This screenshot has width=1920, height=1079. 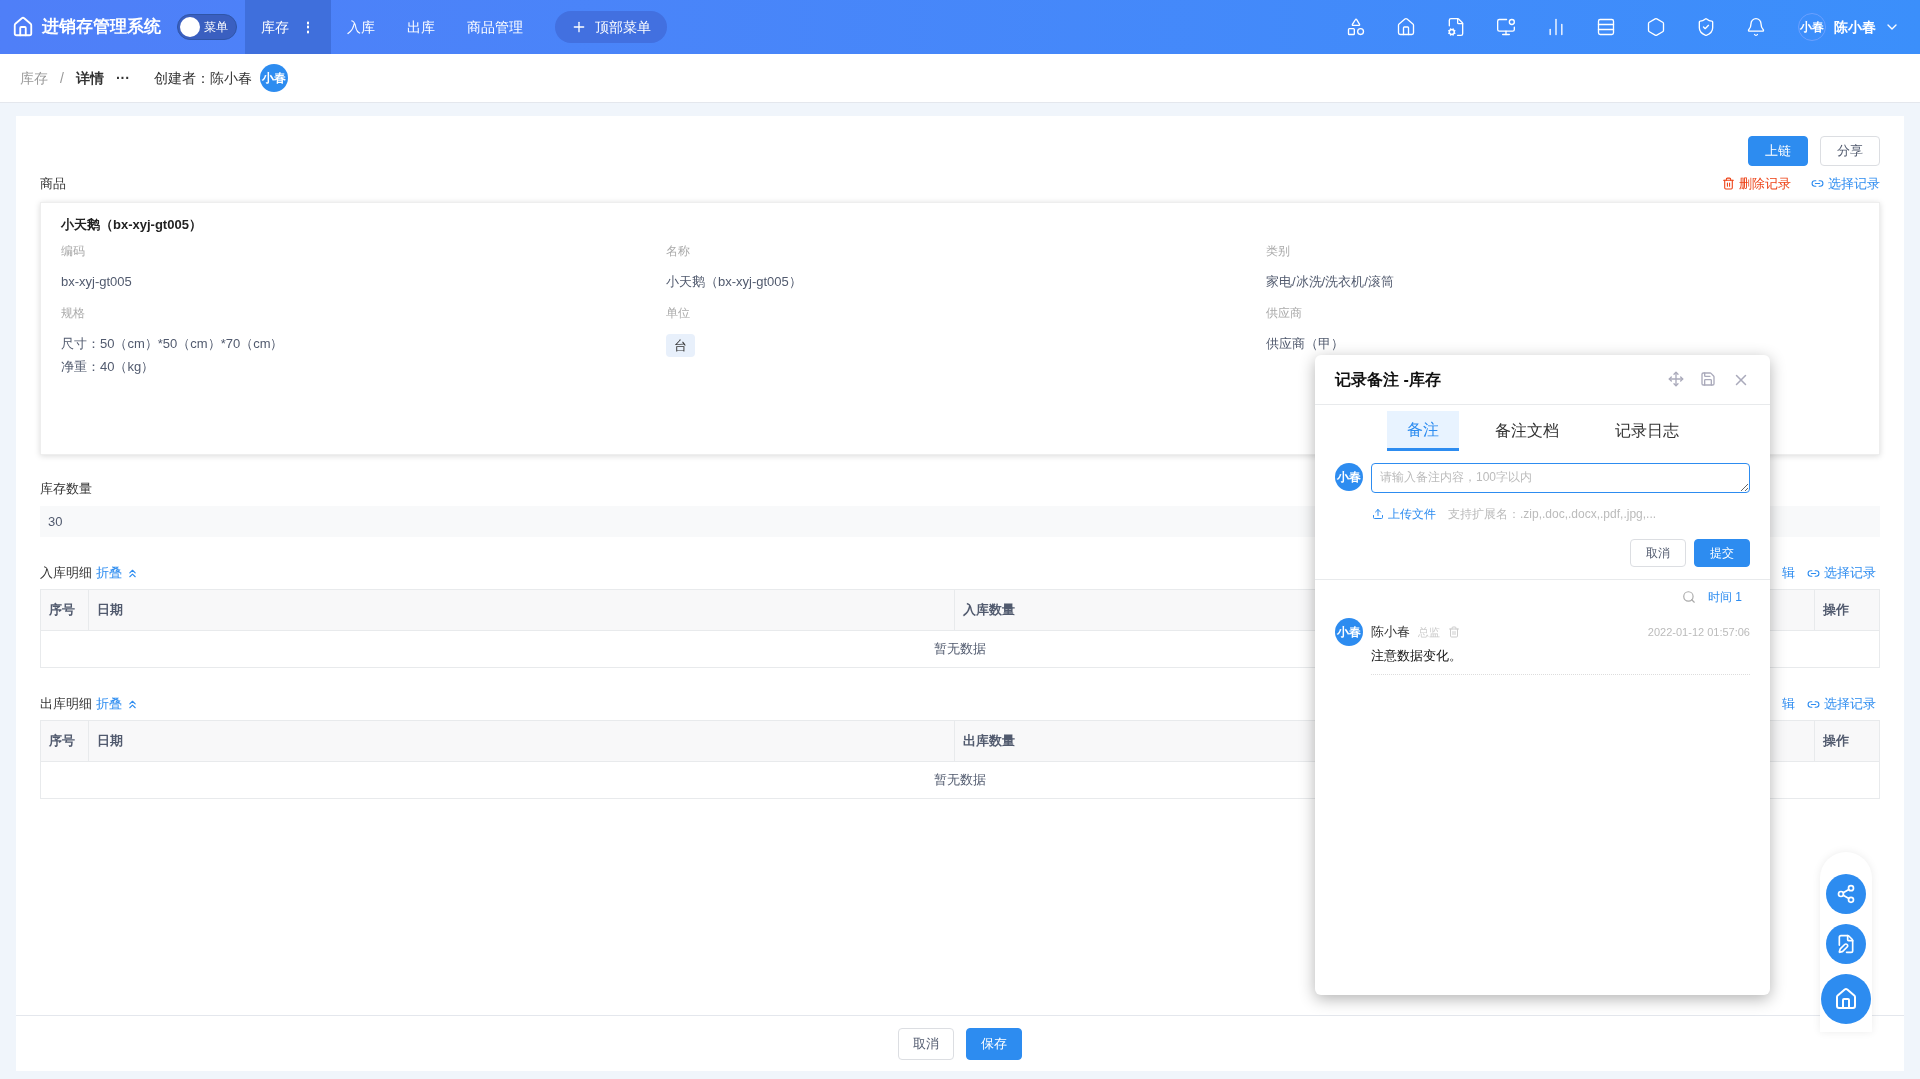 I want to click on field-label: 名称, so click(x=678, y=251).